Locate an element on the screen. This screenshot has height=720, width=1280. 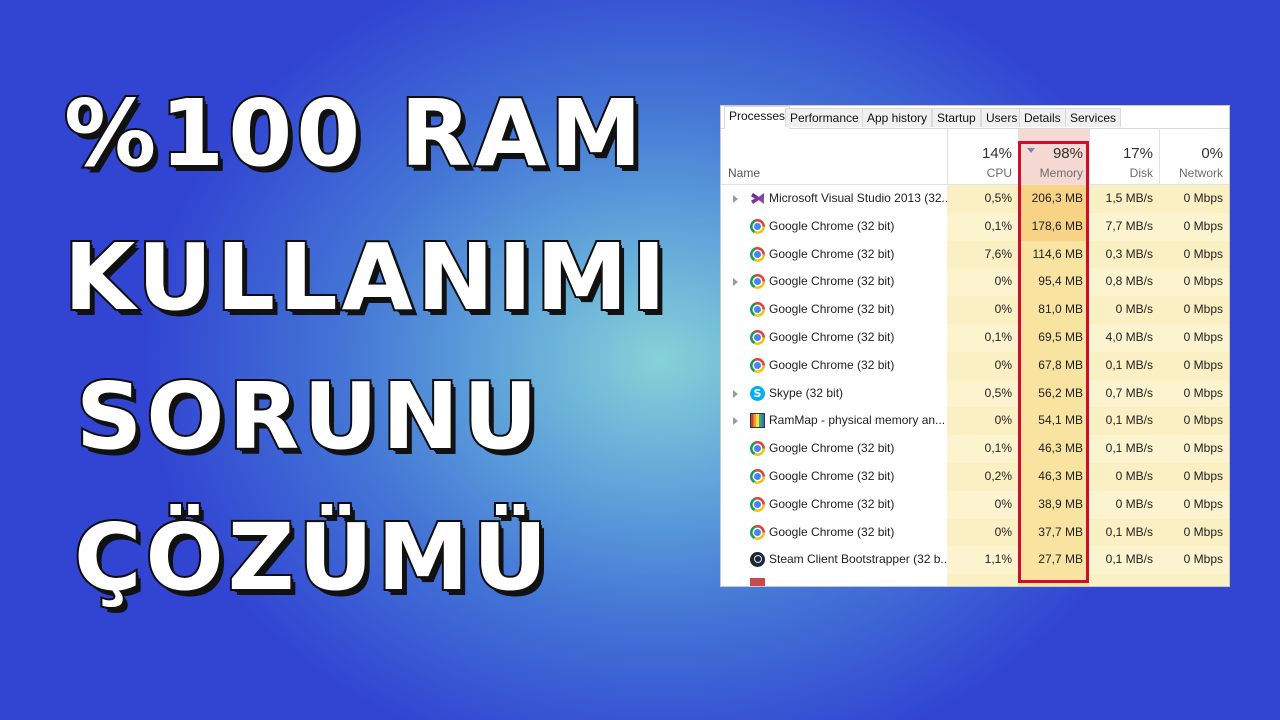
column-header-name: Name is located at coordinates (834, 156).